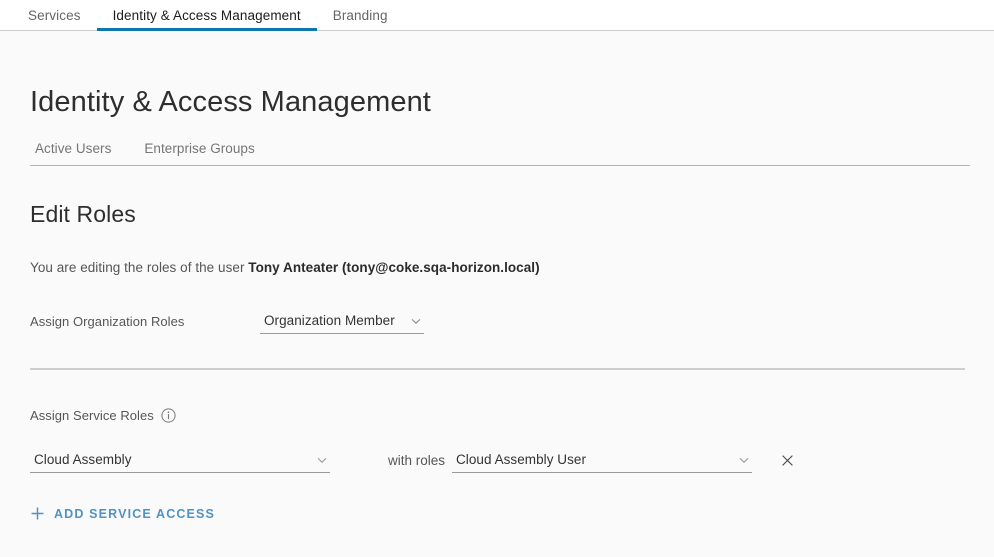 Image resolution: width=994 pixels, height=557 pixels. Describe the element at coordinates (602, 460) in the screenshot. I see `service-role-select: Cloud Assembly User` at that location.